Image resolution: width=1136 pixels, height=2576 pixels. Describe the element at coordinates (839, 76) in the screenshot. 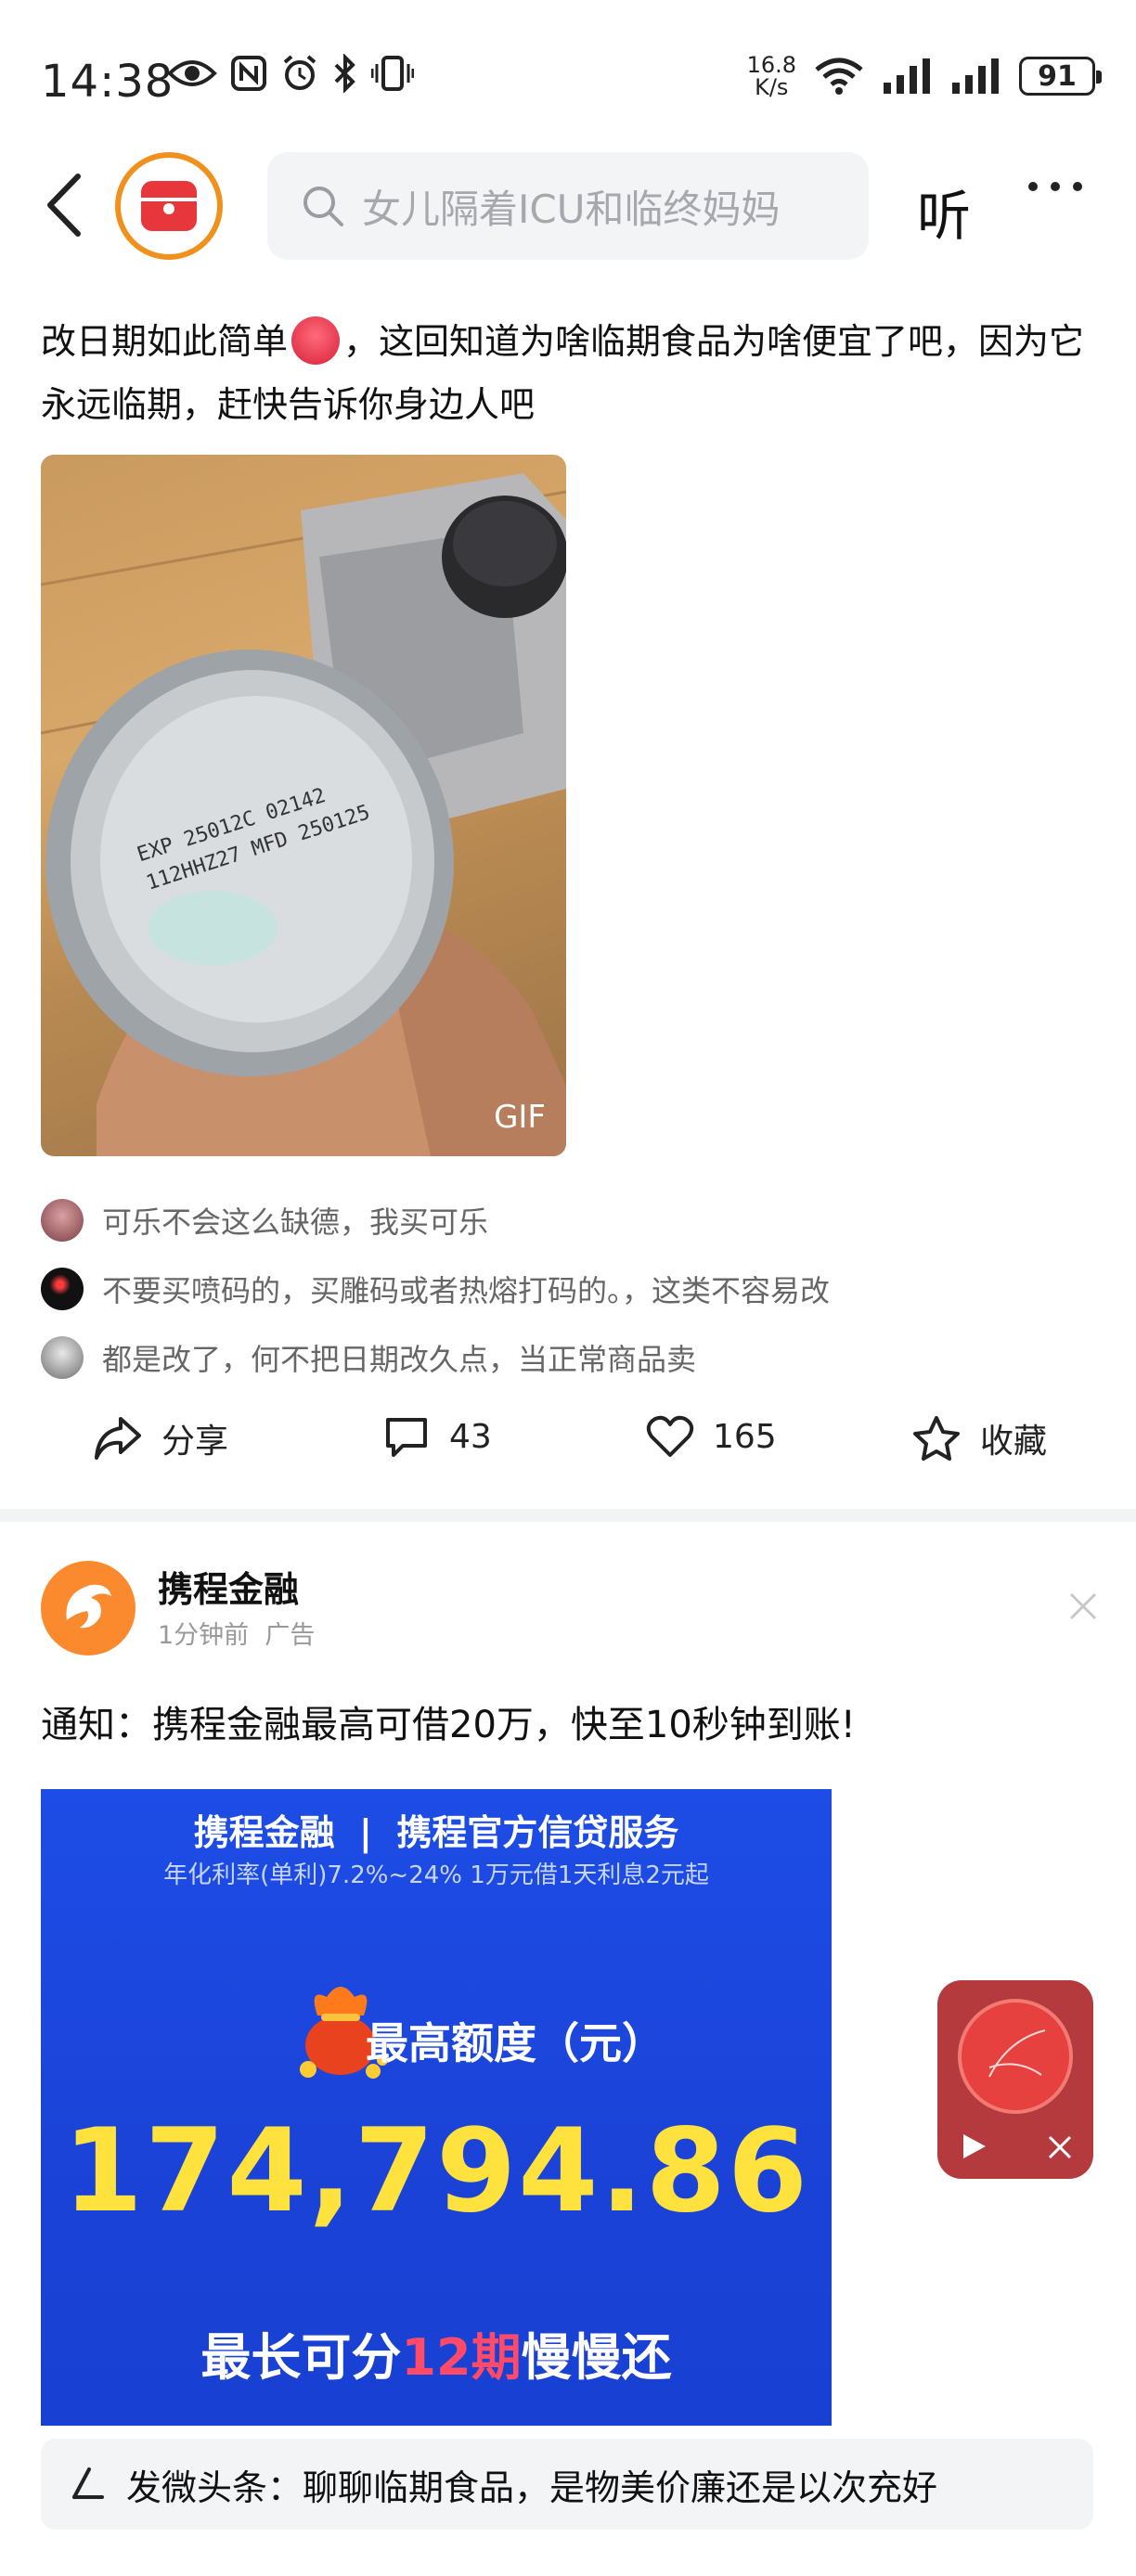

I see `wifi-icon` at that location.